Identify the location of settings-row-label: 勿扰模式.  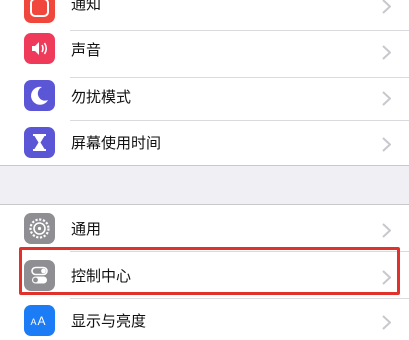
(101, 97).